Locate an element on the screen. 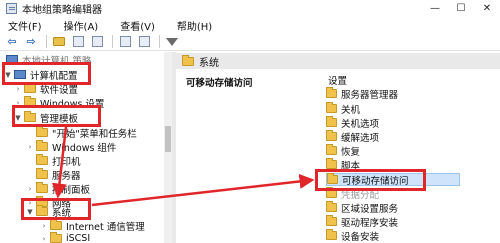 The width and height of the screenshot is (500, 243). arrow-to-system is located at coordinates (59, 162).